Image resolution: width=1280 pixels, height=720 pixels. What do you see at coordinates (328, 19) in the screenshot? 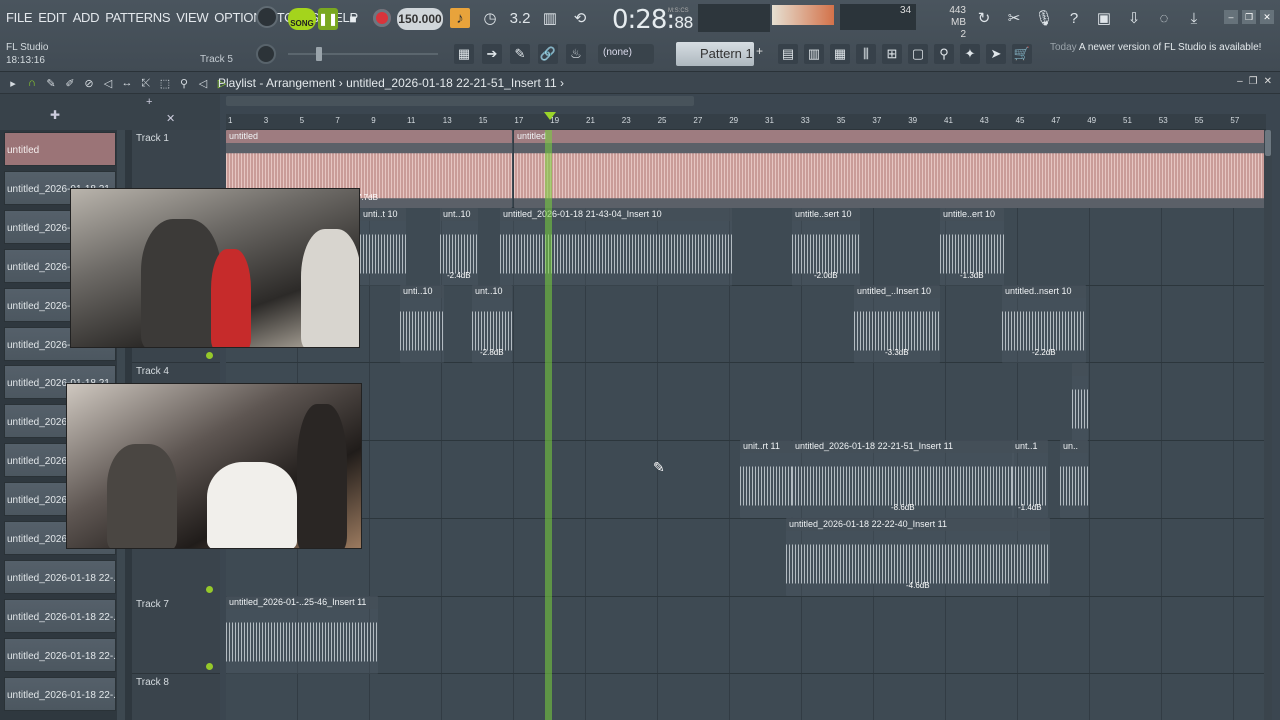
I see `pause-button: ❚❚` at bounding box center [328, 19].